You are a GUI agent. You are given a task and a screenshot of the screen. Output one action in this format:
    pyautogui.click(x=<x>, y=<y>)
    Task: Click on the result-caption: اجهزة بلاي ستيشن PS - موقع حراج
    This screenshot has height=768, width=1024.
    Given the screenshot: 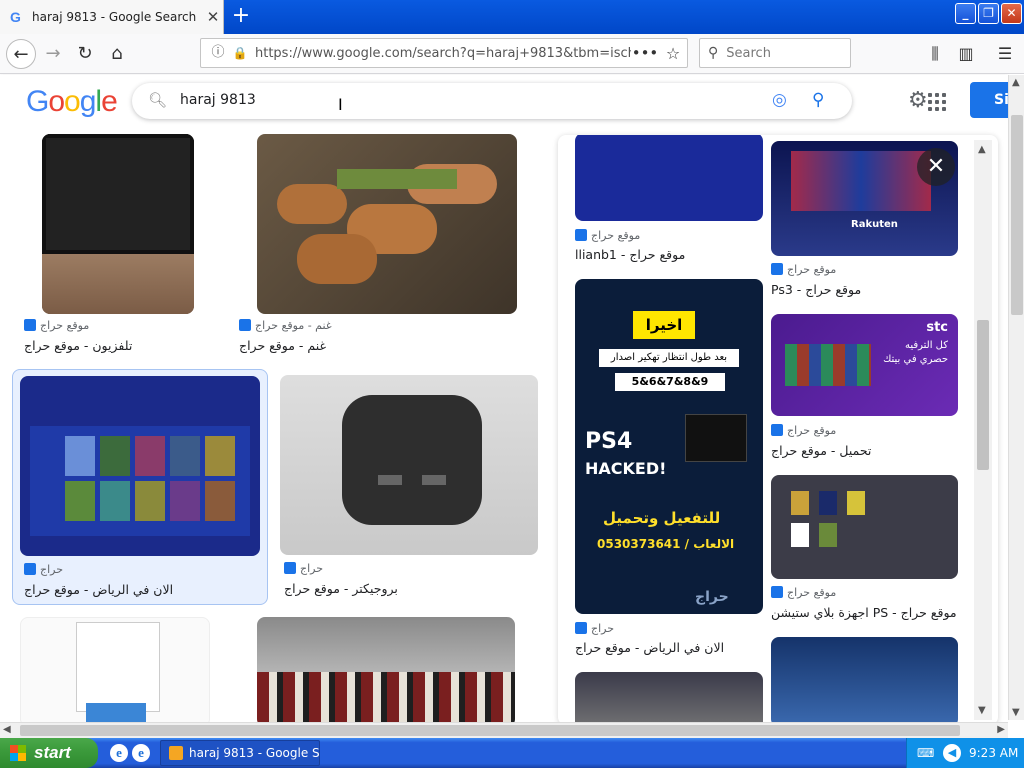 What is the action you would take?
    pyautogui.click(x=864, y=612)
    